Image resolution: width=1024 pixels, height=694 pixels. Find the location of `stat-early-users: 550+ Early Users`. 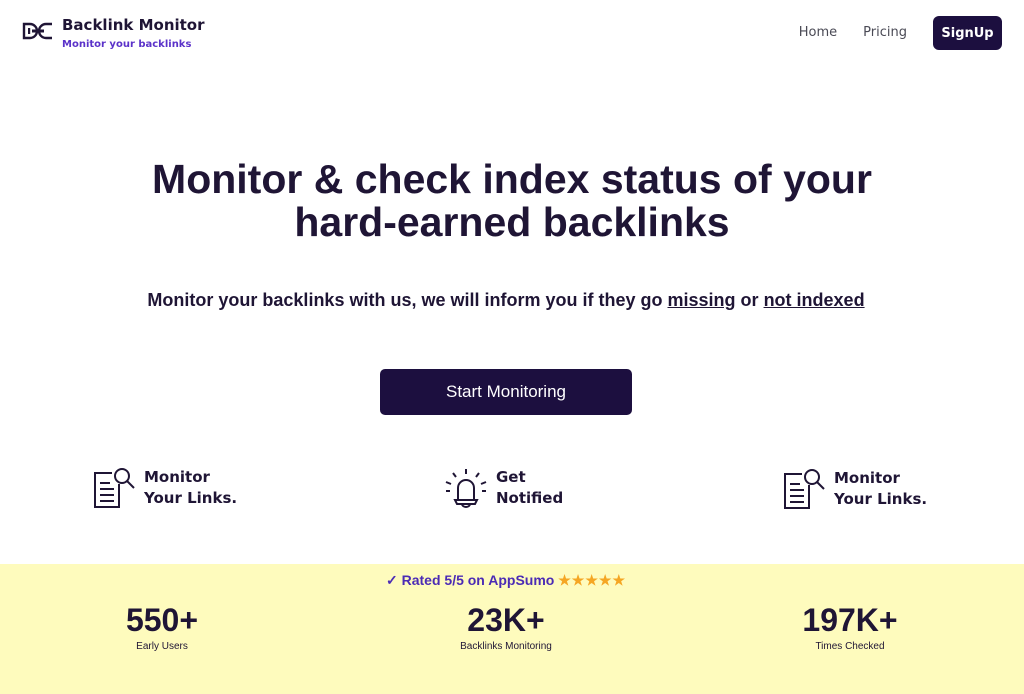

stat-early-users: 550+ Early Users is located at coordinates (162, 627).